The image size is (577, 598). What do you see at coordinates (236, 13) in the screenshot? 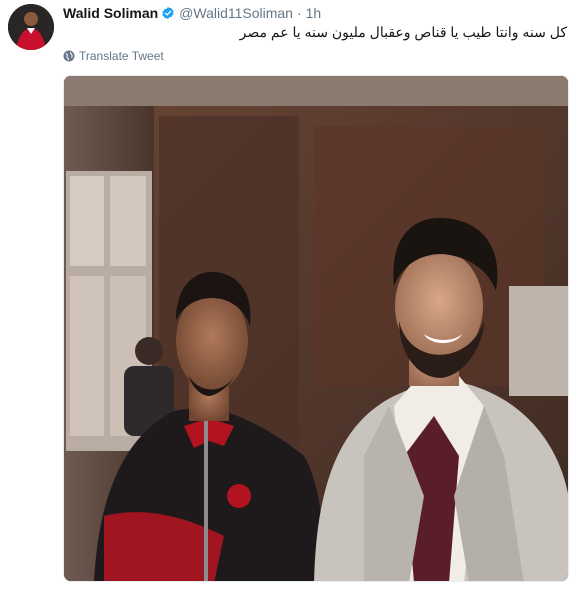
I see `user-handle: @Walid11Soliman` at bounding box center [236, 13].